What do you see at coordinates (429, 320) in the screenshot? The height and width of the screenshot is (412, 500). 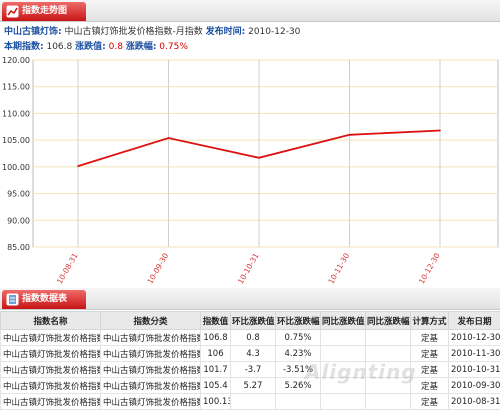 I see `col-header-method: 计算方式` at bounding box center [429, 320].